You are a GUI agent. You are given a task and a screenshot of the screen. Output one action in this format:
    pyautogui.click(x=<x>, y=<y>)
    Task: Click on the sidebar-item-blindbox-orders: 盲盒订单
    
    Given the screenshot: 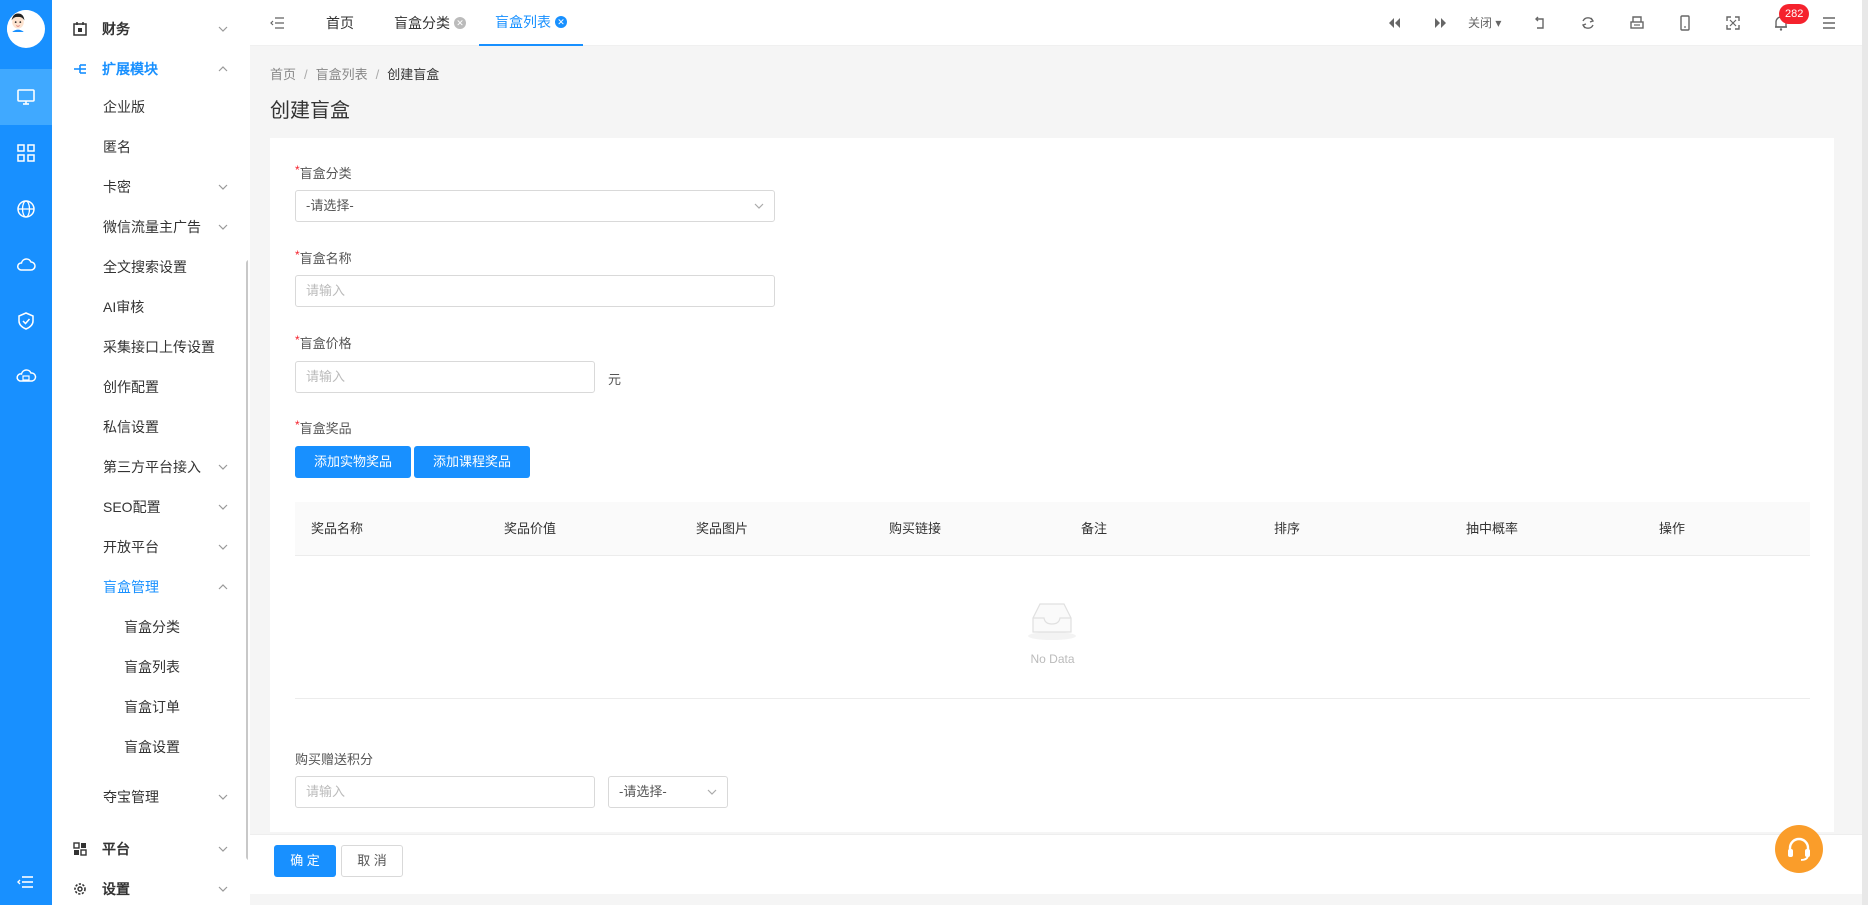 What is the action you would take?
    pyautogui.click(x=150, y=707)
    